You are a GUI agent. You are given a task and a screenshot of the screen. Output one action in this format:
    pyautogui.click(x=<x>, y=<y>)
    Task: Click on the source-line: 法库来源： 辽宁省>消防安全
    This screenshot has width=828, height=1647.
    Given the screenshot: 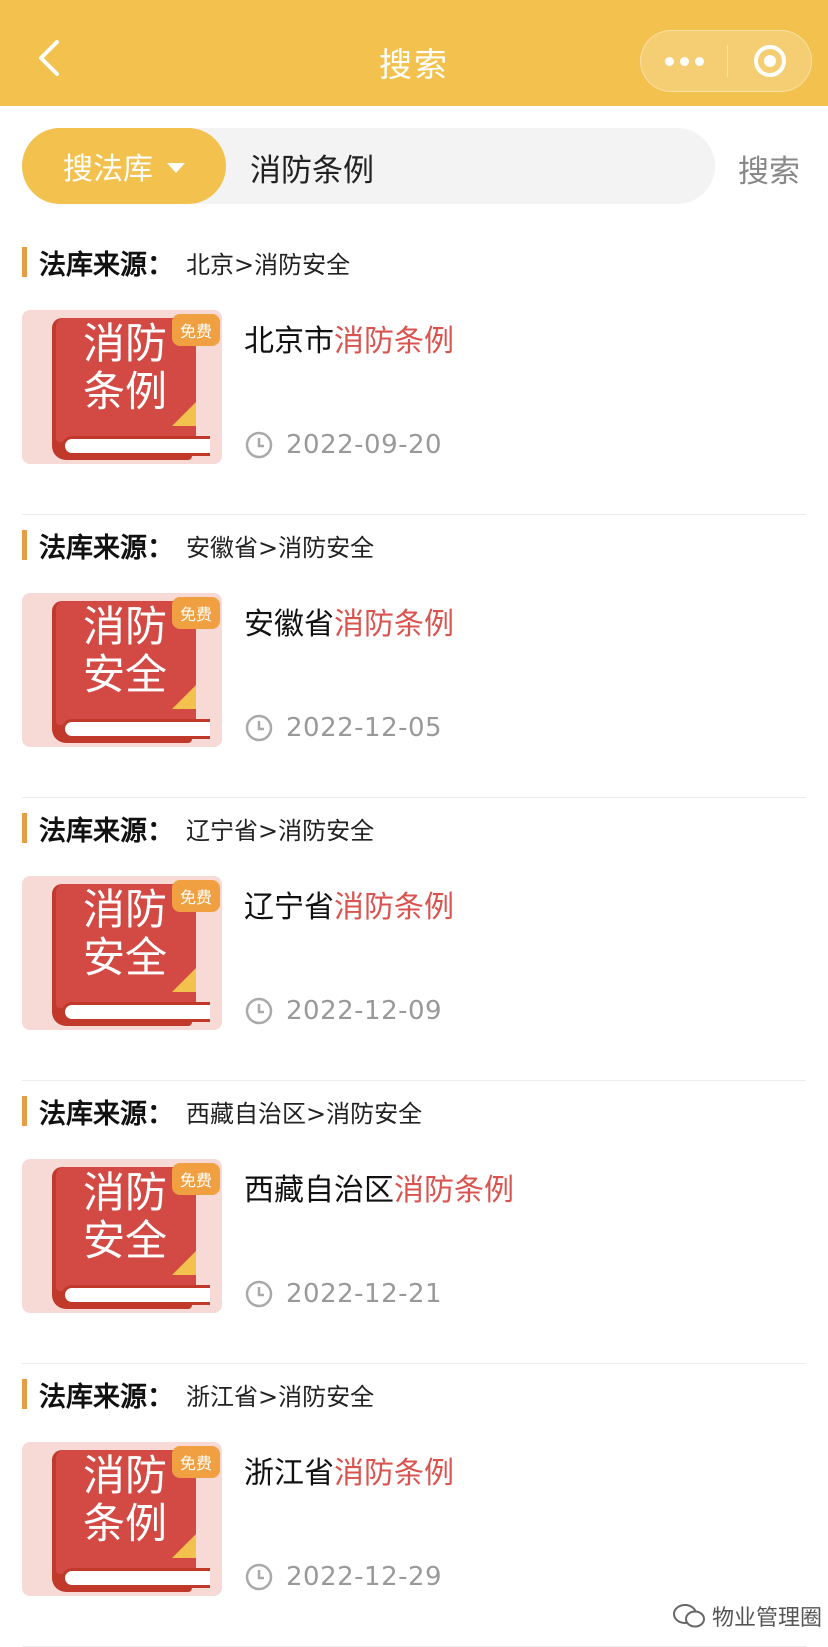 What is the action you would take?
    pyautogui.click(x=198, y=828)
    